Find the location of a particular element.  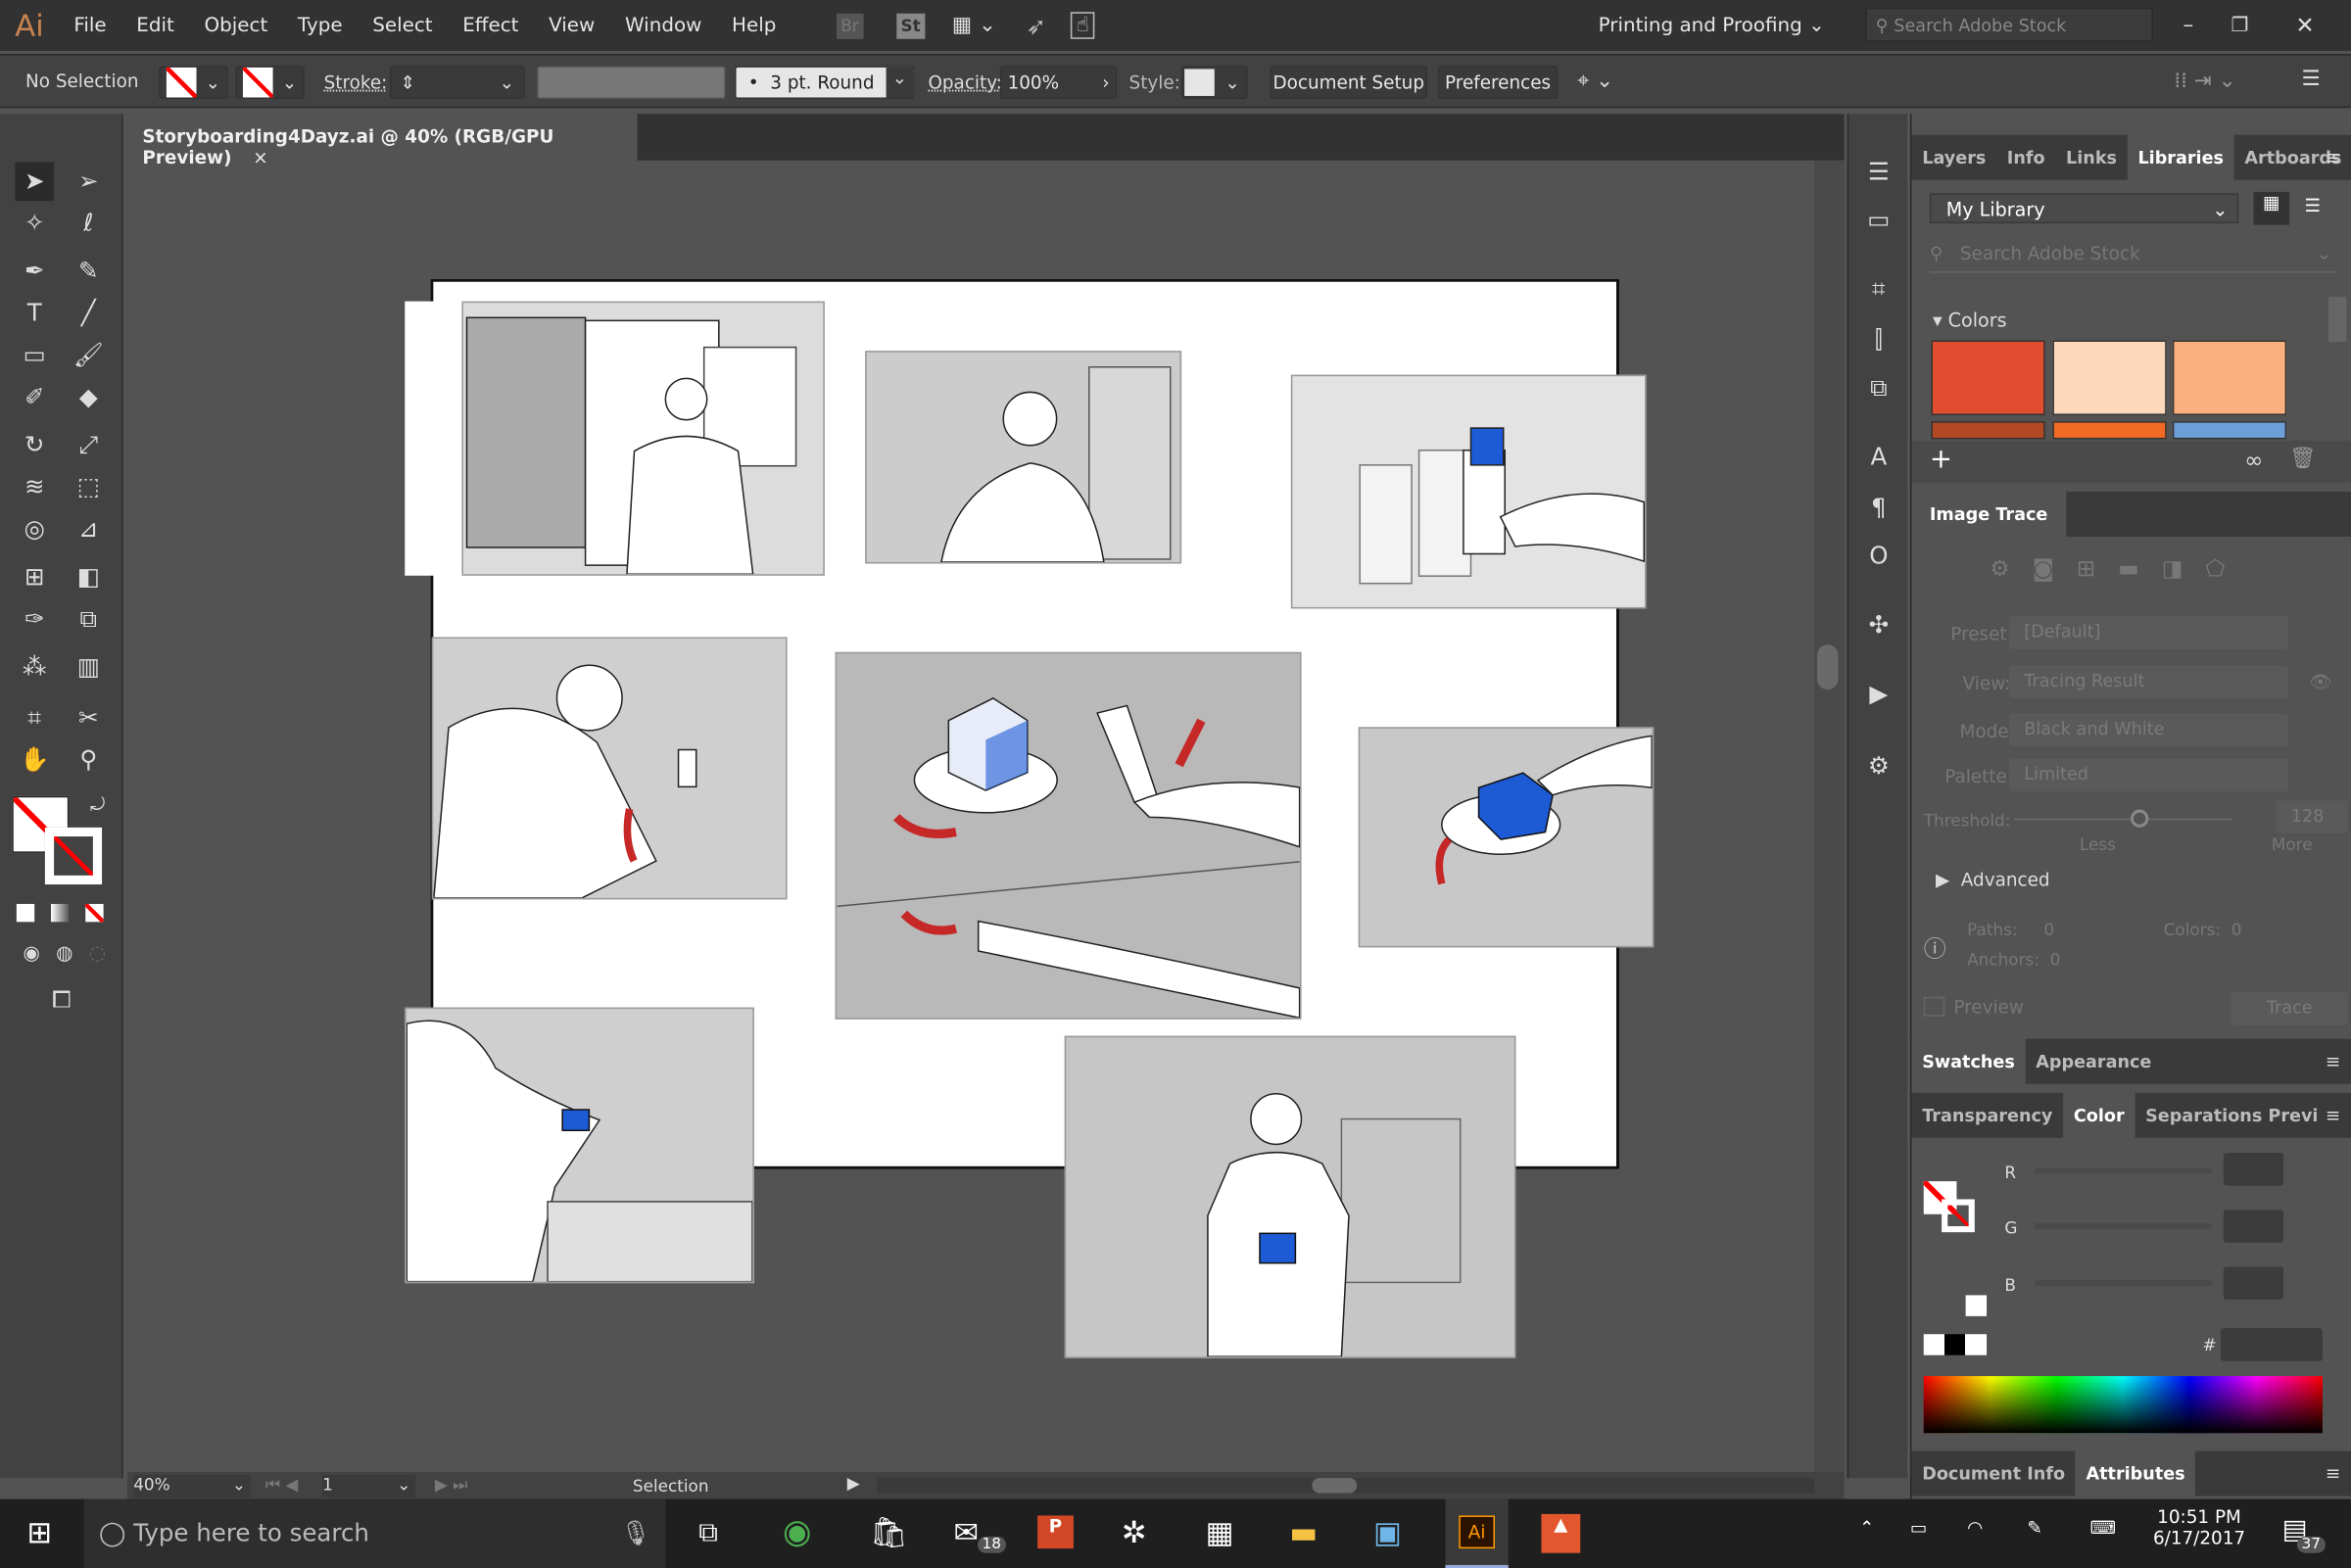

library-scrollbar is located at coordinates (2338, 320).